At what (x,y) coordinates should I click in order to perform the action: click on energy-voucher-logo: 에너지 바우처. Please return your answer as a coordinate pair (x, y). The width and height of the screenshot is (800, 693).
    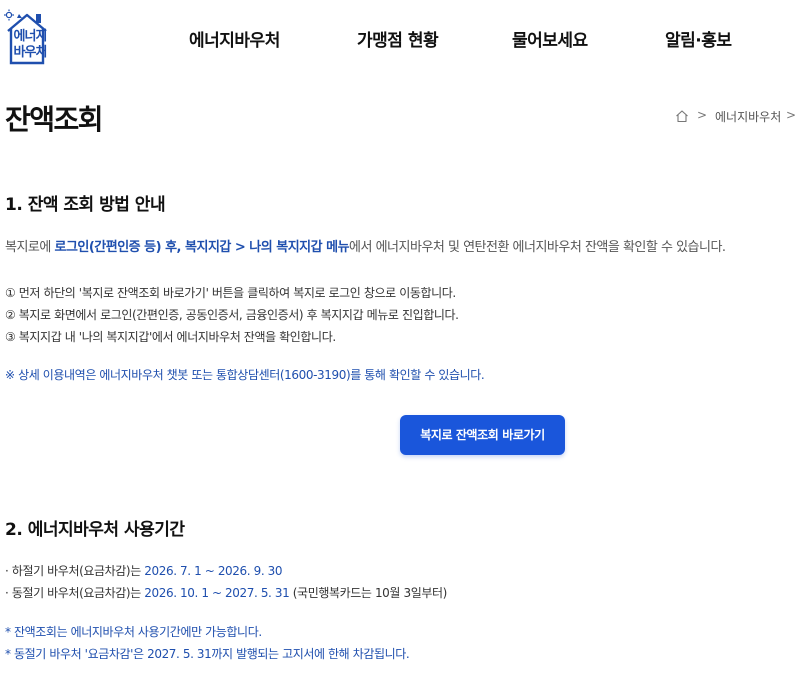
    Looking at the image, I should click on (27, 37).